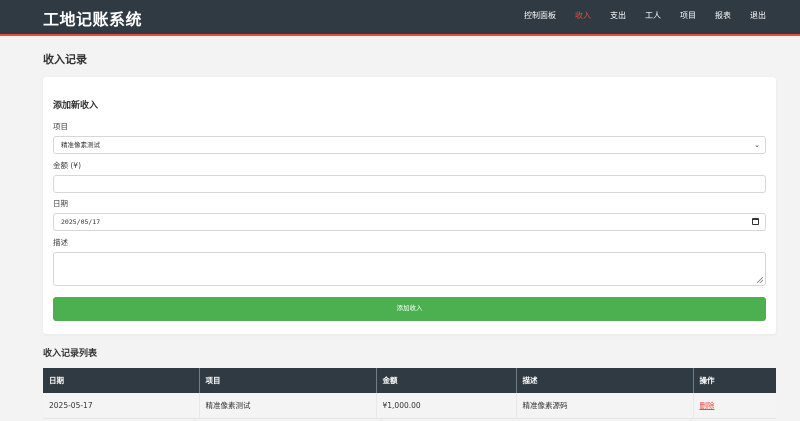 The image size is (800, 421). What do you see at coordinates (605, 380) in the screenshot?
I see `column-header-description: 描述` at bounding box center [605, 380].